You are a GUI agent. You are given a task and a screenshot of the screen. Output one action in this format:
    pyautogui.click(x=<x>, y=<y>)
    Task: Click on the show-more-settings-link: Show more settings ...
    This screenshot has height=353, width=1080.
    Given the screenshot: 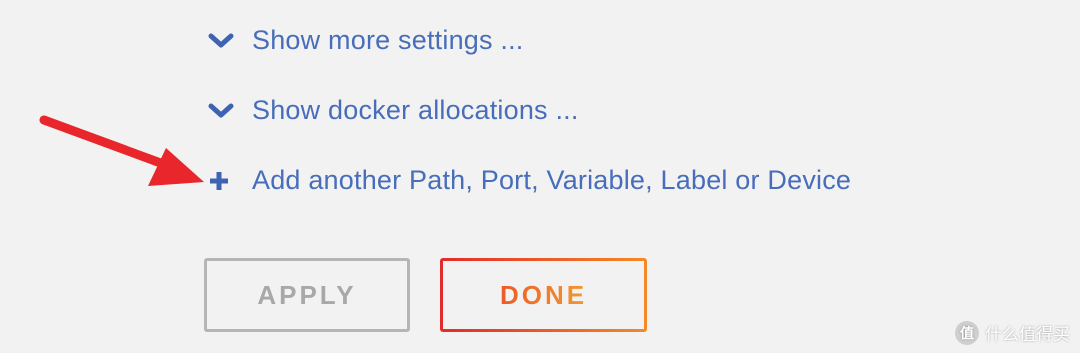 What is the action you would take?
    pyautogui.click(x=366, y=40)
    